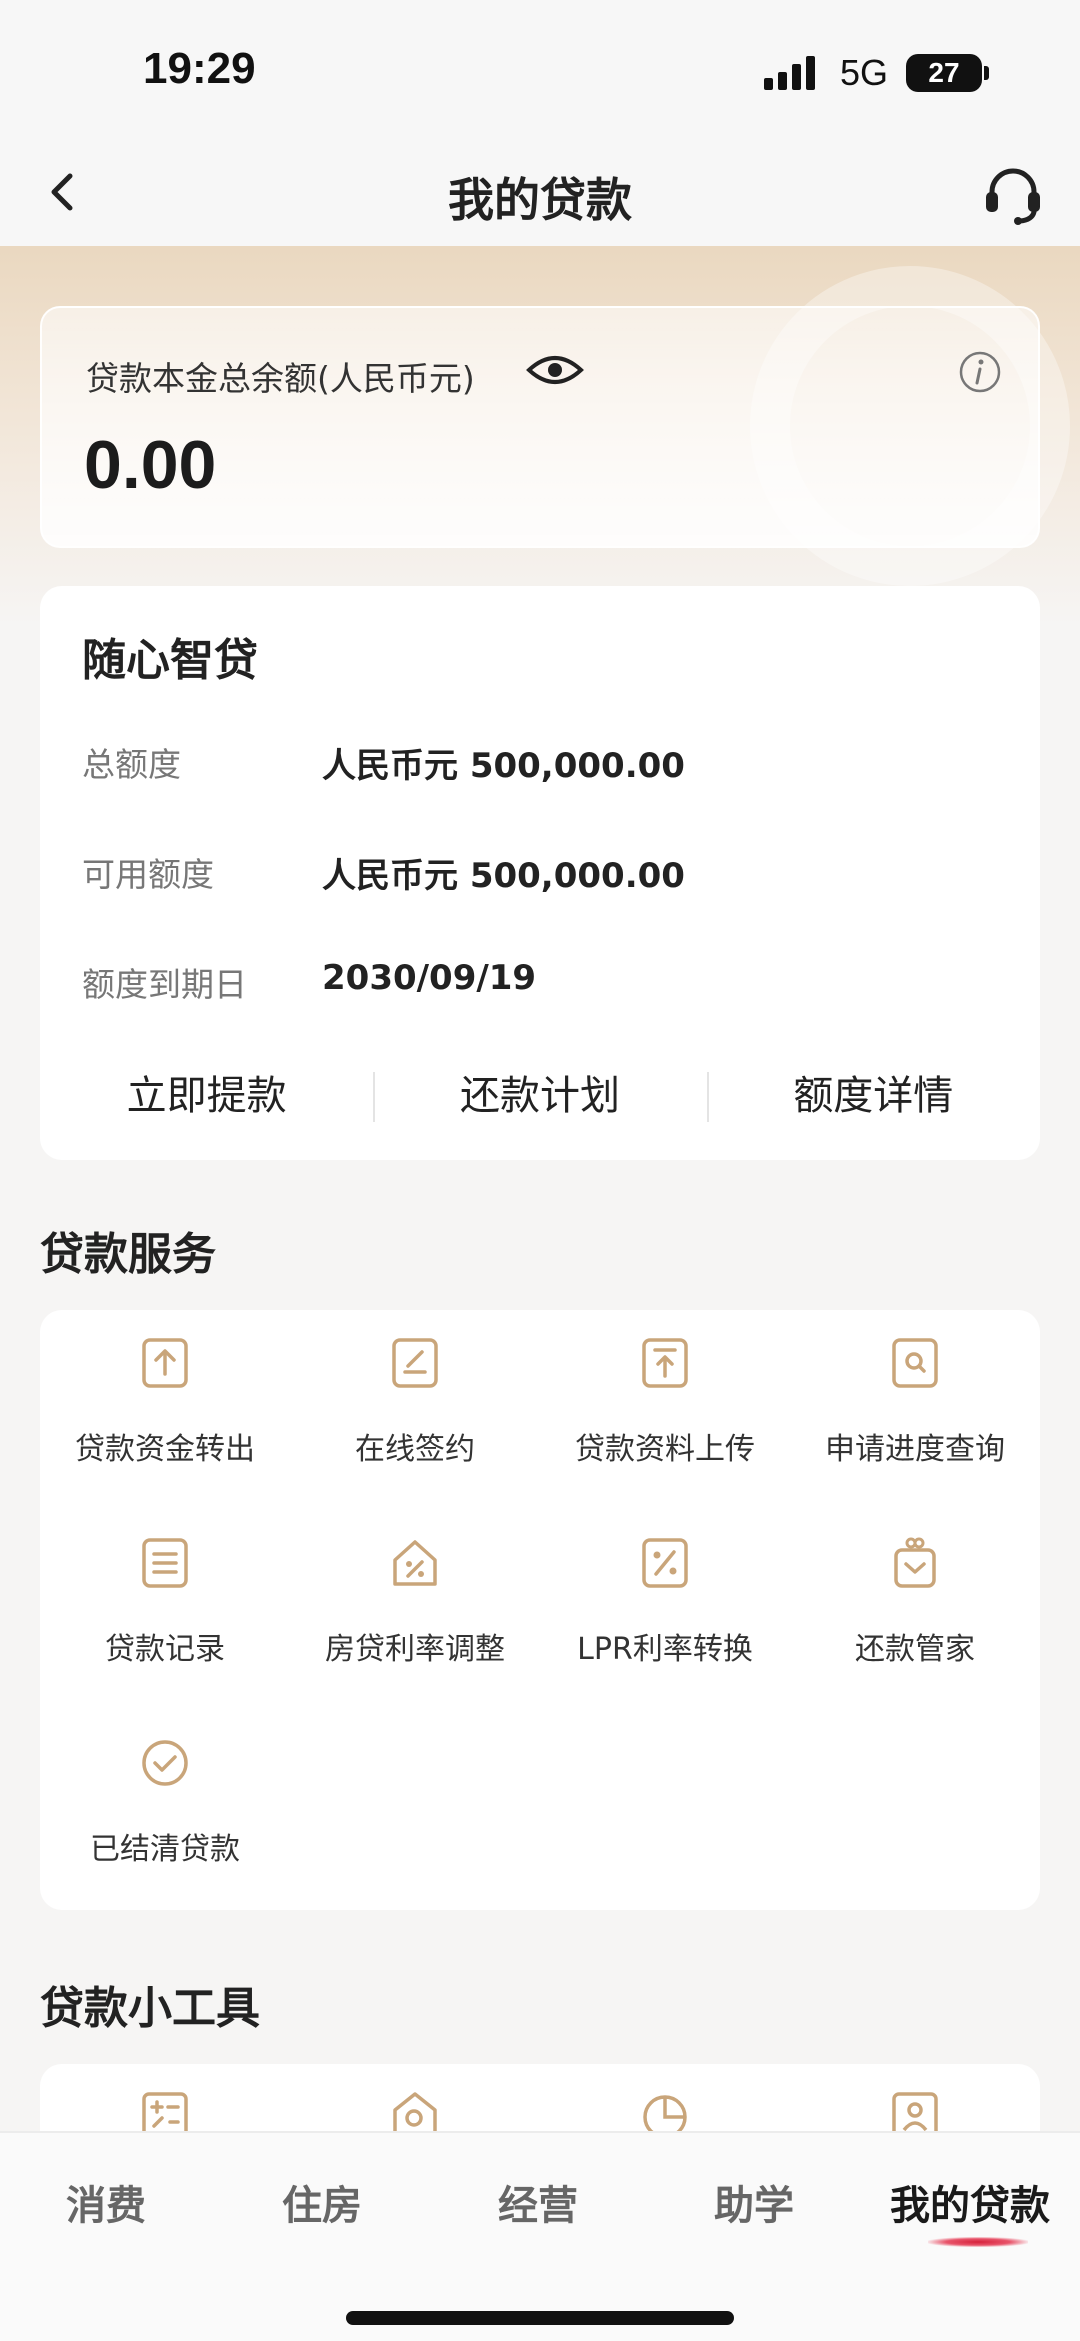 The image size is (1080, 2341). What do you see at coordinates (165, 1563) in the screenshot?
I see `record-icon` at bounding box center [165, 1563].